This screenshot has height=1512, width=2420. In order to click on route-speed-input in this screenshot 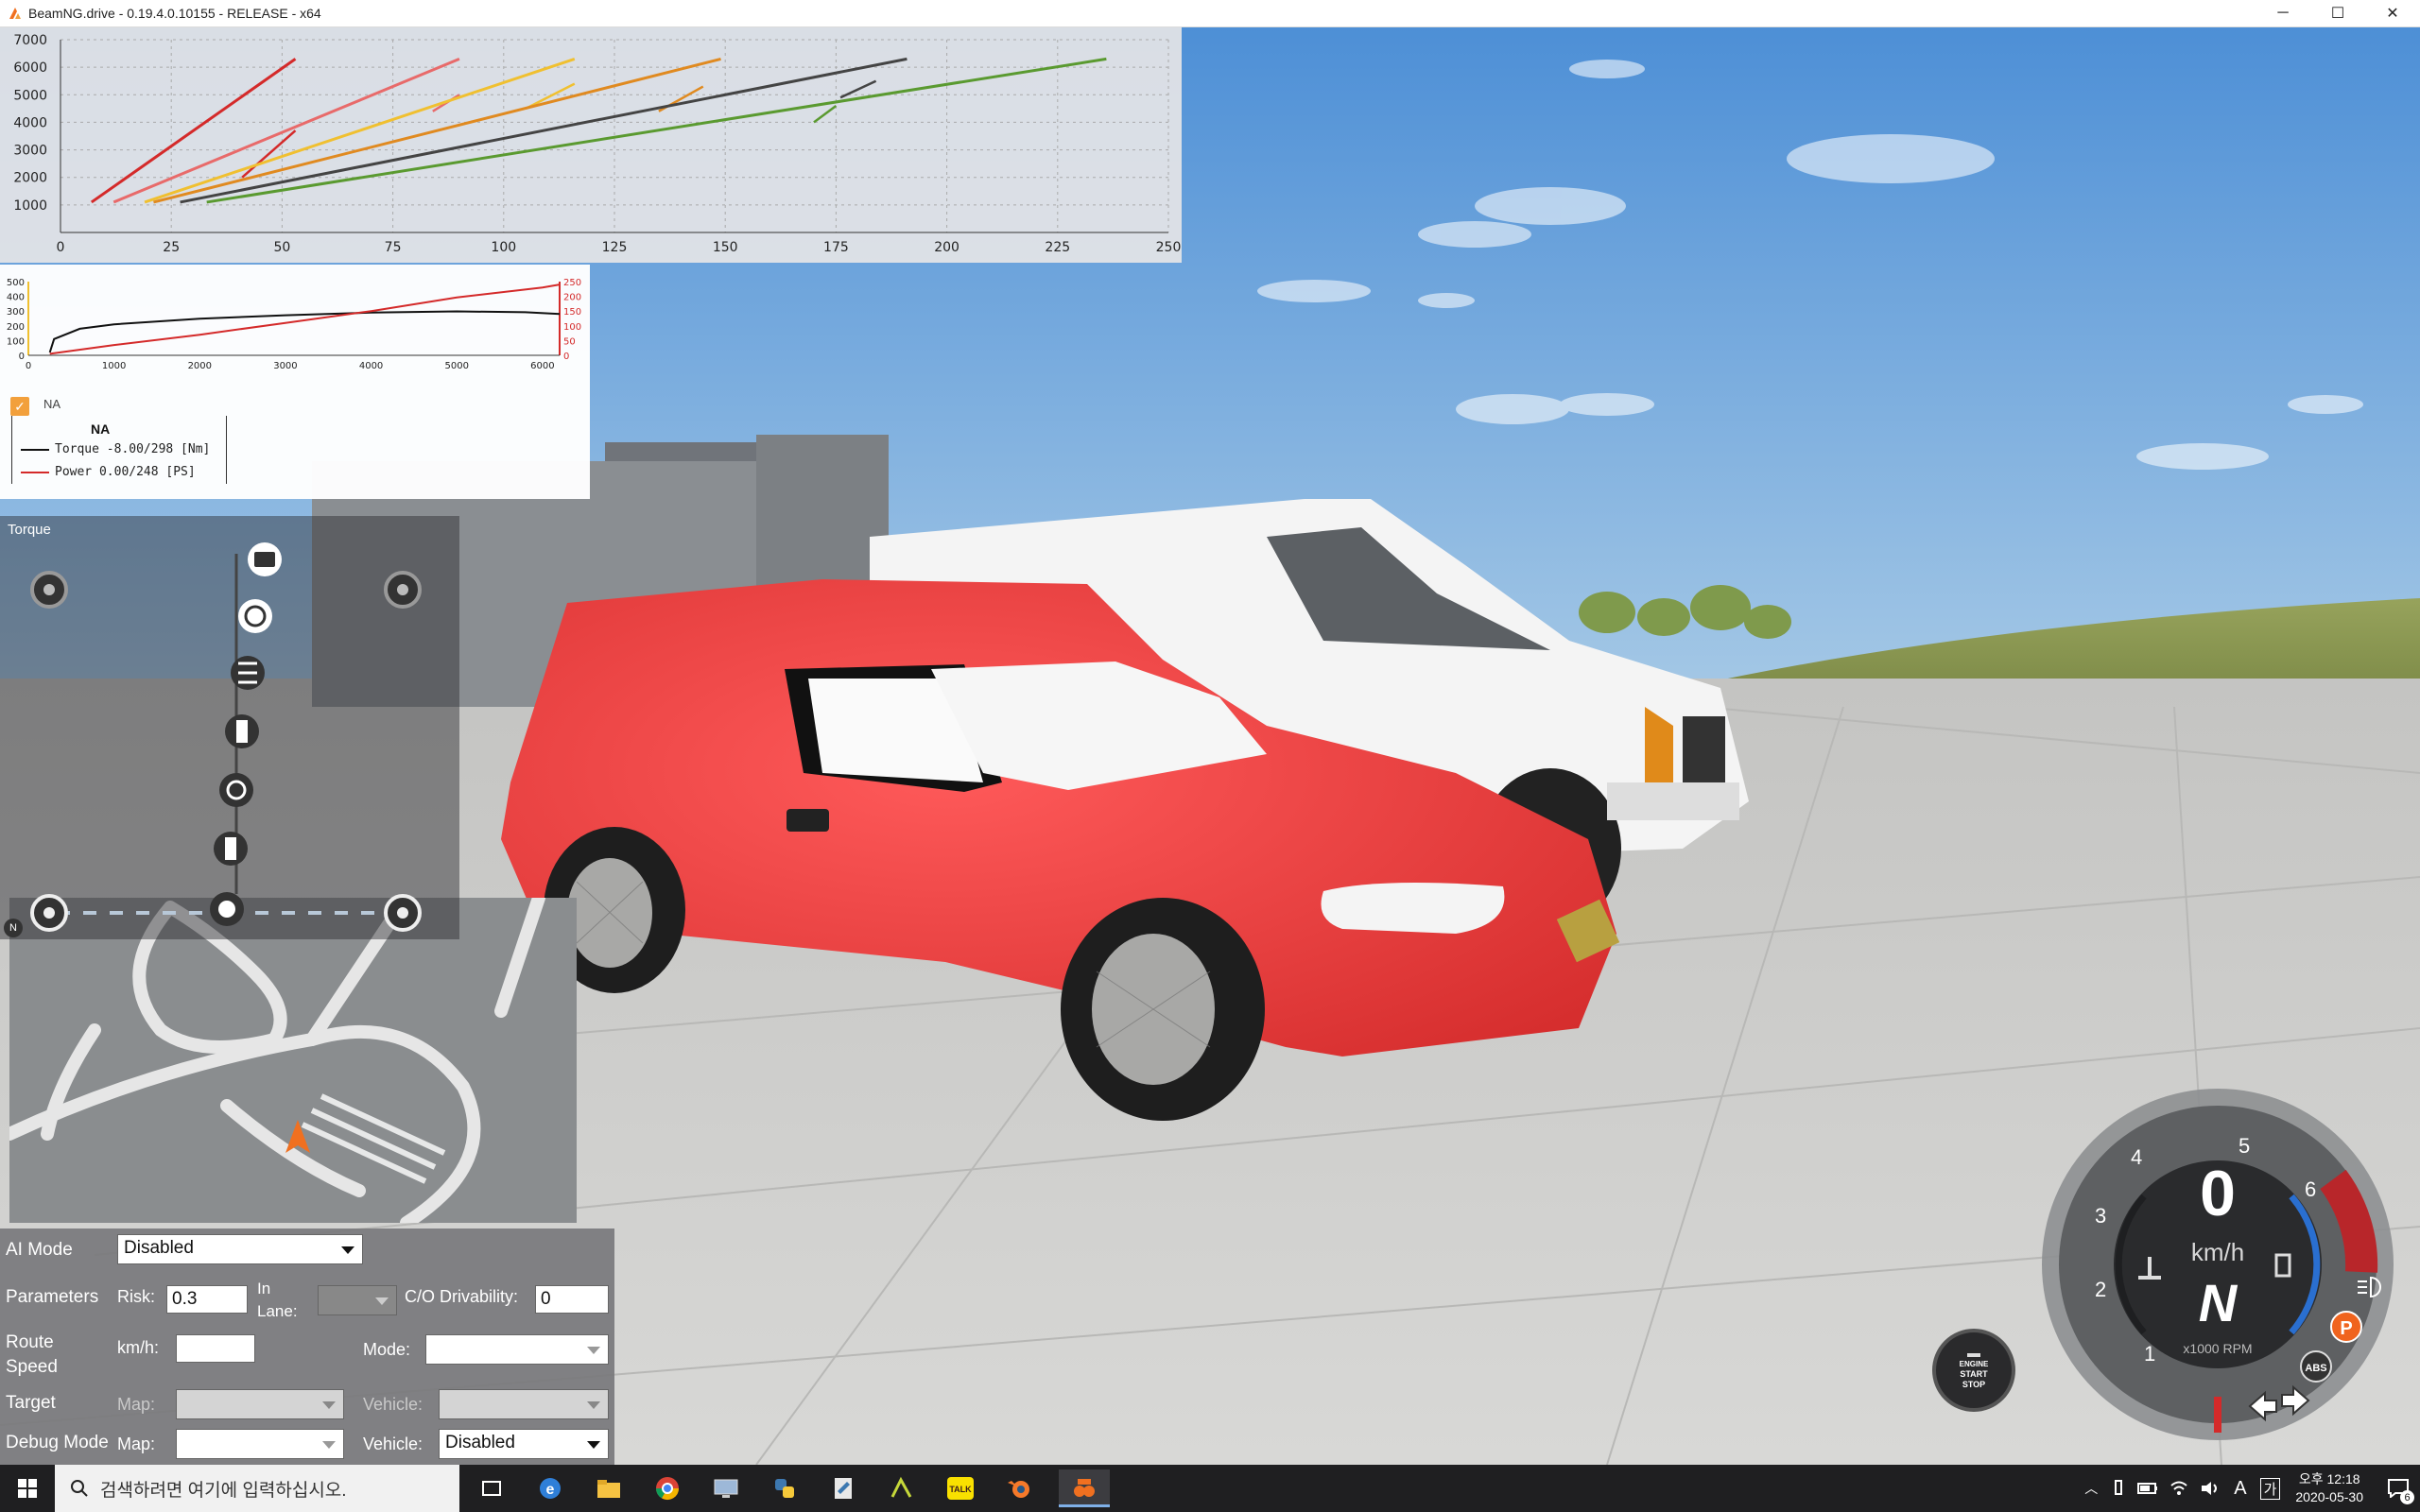, I will do `click(215, 1348)`.